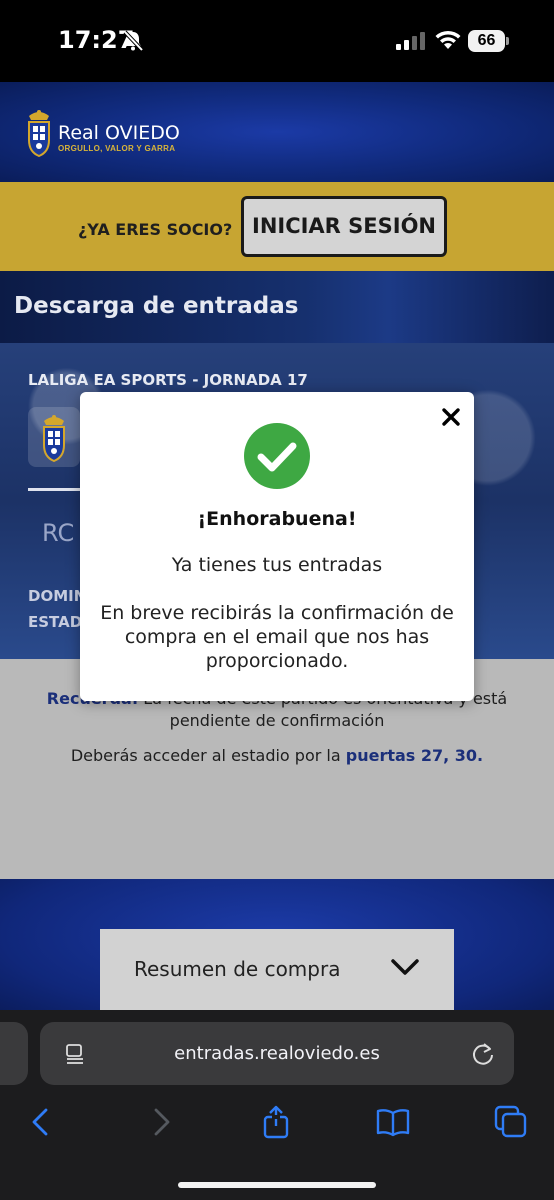  Describe the element at coordinates (155, 229) in the screenshot. I see `member-question: ¿YA ERES SOCIO?` at that location.